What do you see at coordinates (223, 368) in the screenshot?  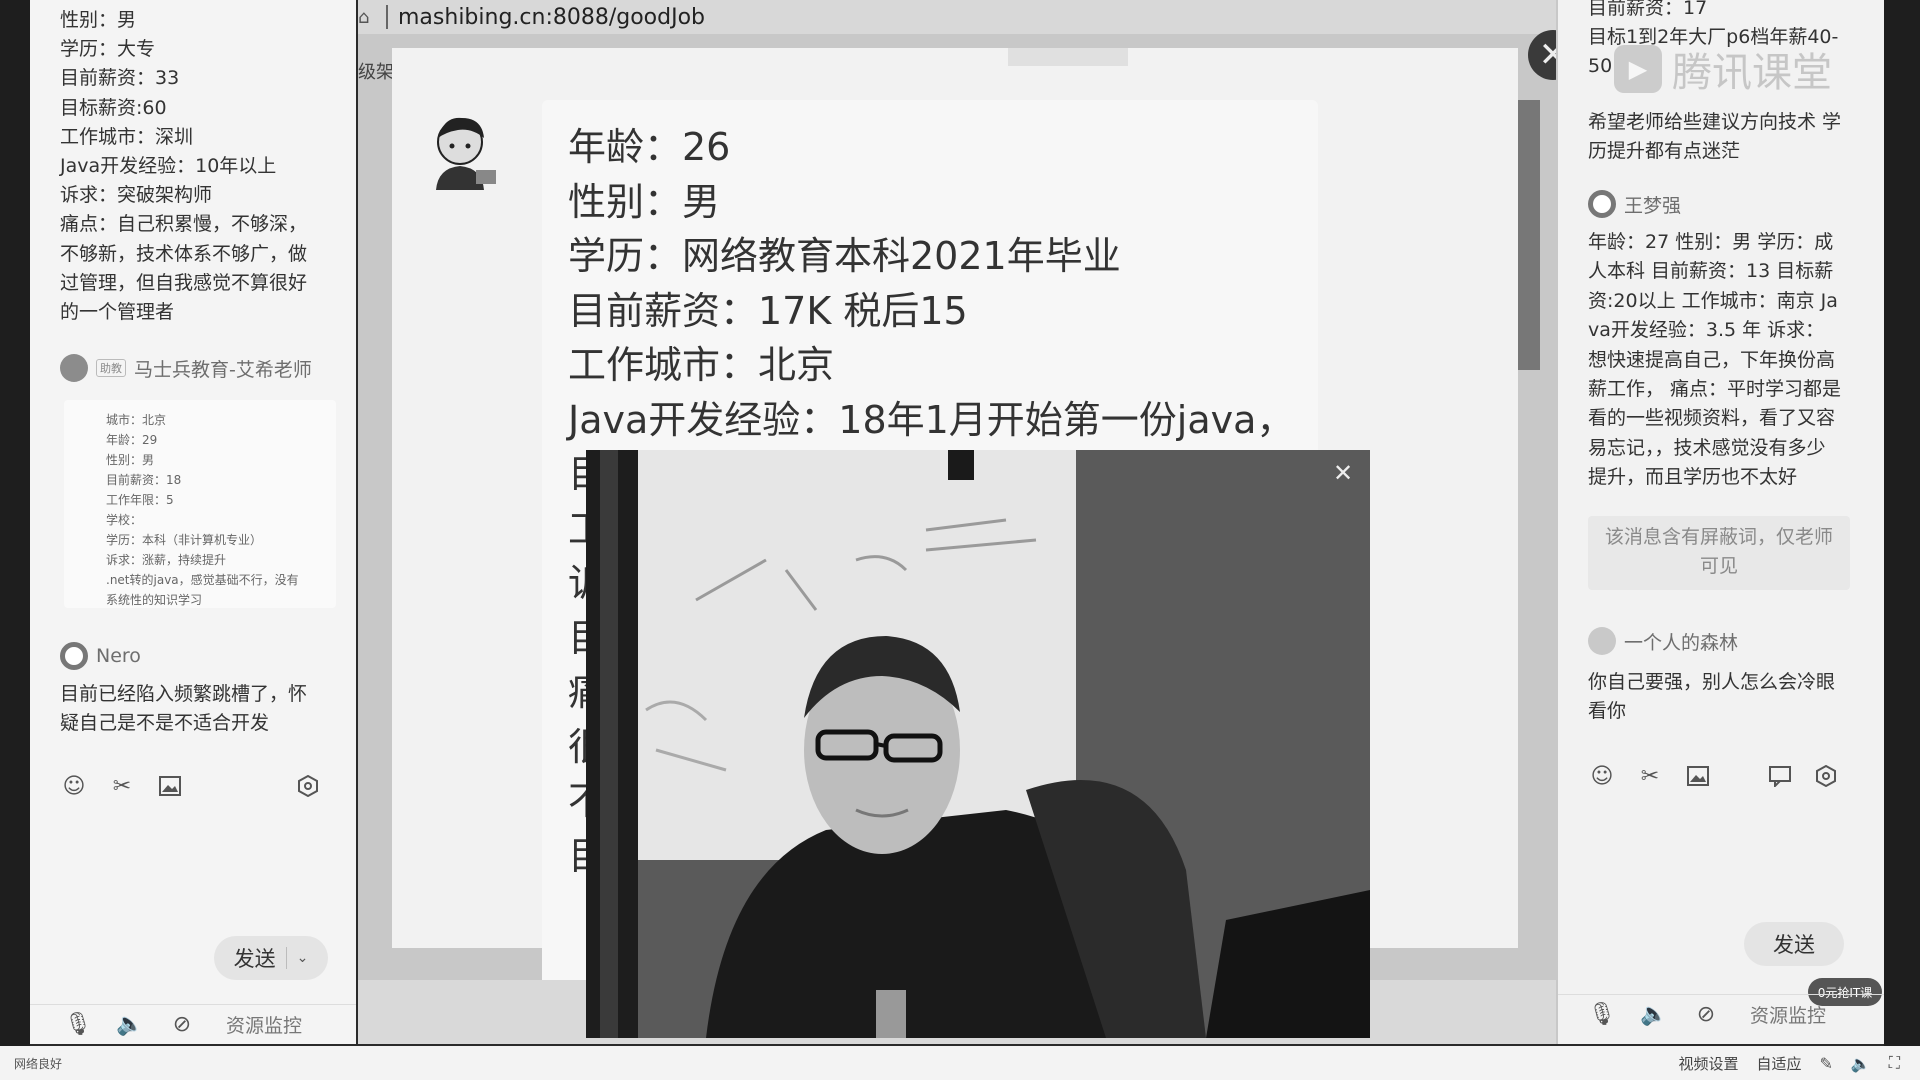 I see `author-name: 马士兵教育-艾希老师` at bounding box center [223, 368].